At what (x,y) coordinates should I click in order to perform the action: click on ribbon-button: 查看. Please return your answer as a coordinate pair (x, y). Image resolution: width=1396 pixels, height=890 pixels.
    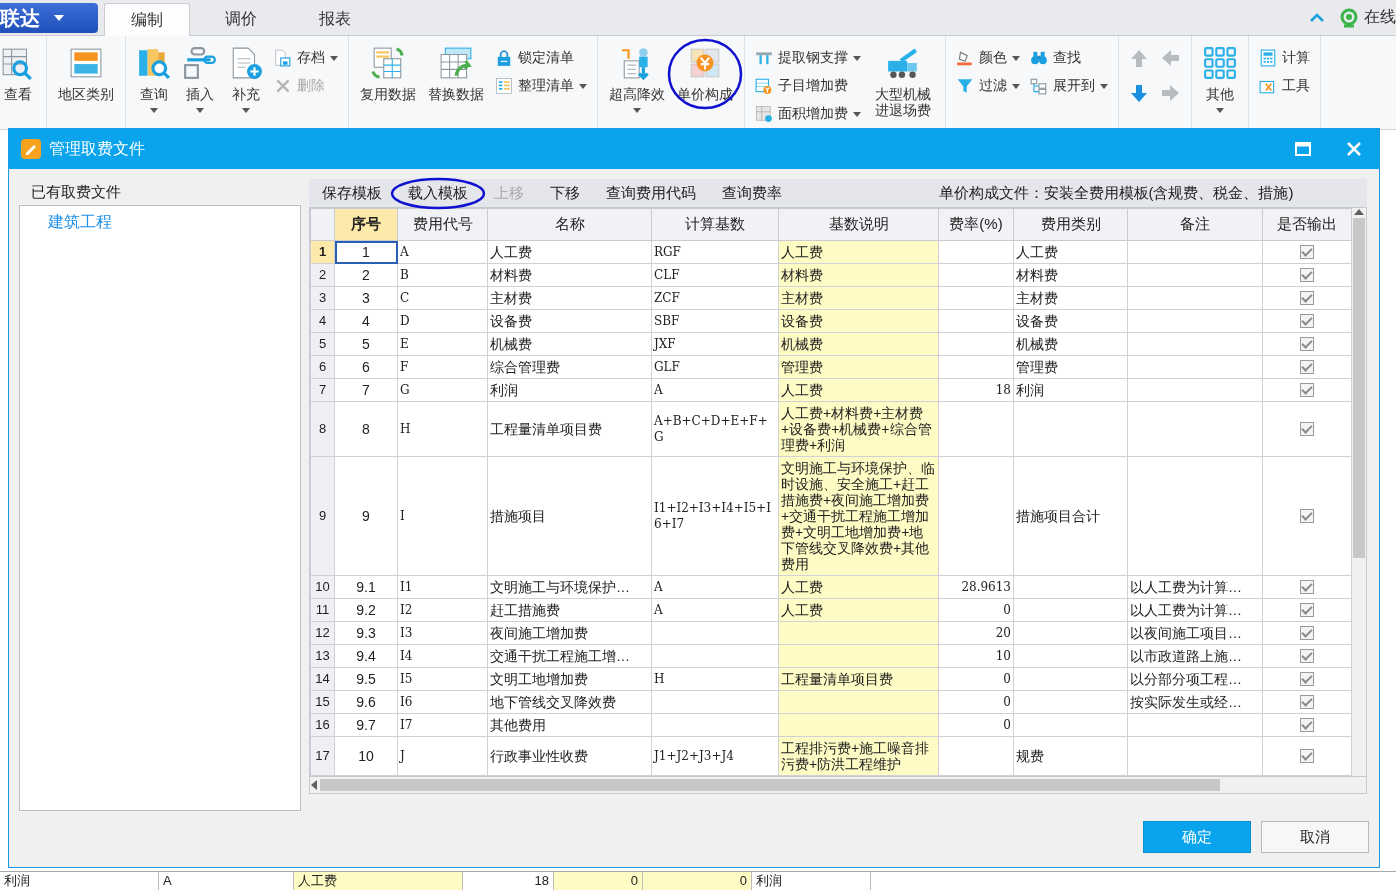
    Looking at the image, I should click on (20, 74).